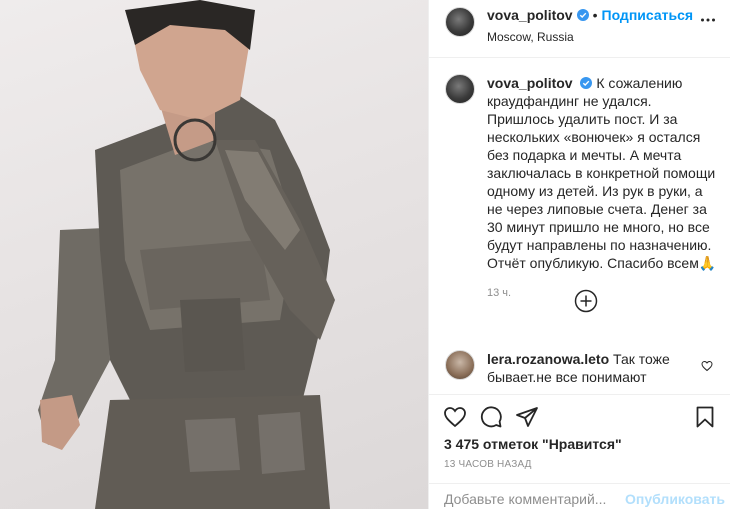 Image resolution: width=730 pixels, height=509 pixels. I want to click on commenter-avatar, so click(460, 365).